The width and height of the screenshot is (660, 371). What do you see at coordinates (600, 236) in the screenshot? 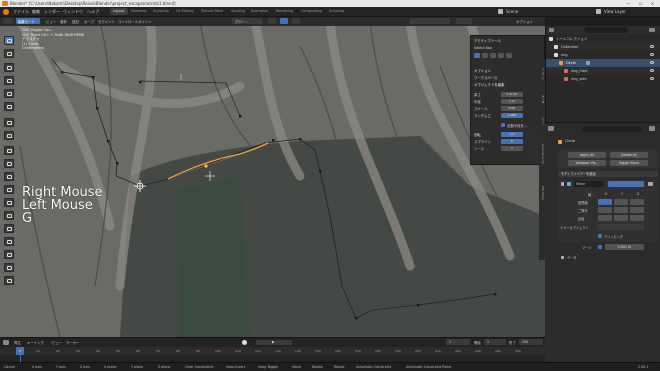
I see `clipping-checkbox` at bounding box center [600, 236].